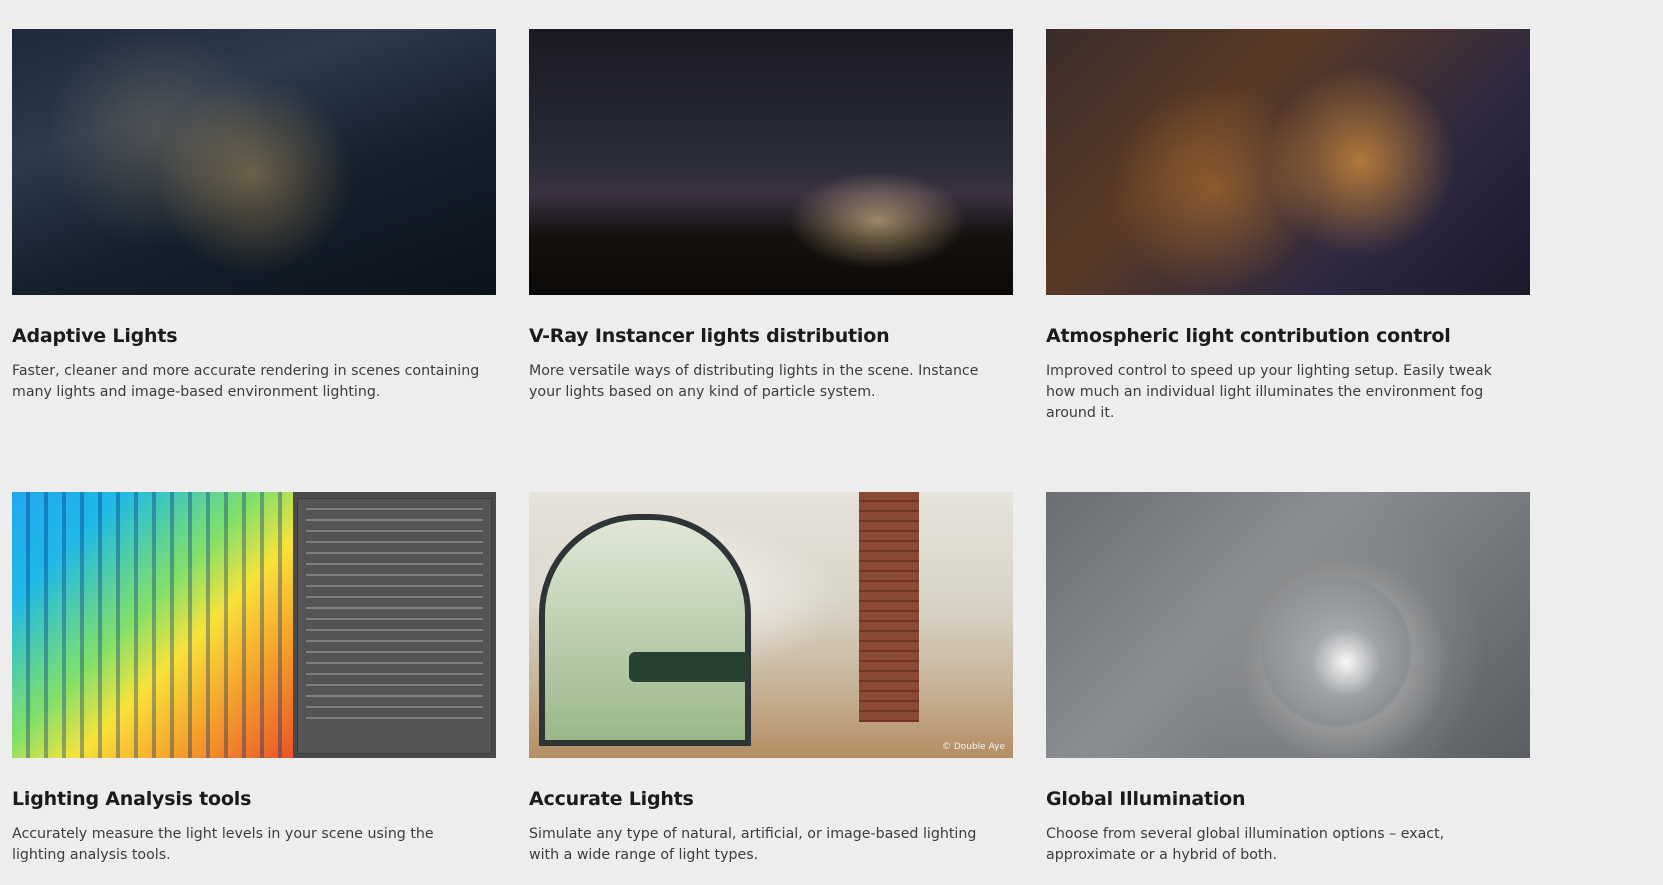 Image resolution: width=1663 pixels, height=885 pixels. What do you see at coordinates (152, 625) in the screenshot?
I see `heatmap-render` at bounding box center [152, 625].